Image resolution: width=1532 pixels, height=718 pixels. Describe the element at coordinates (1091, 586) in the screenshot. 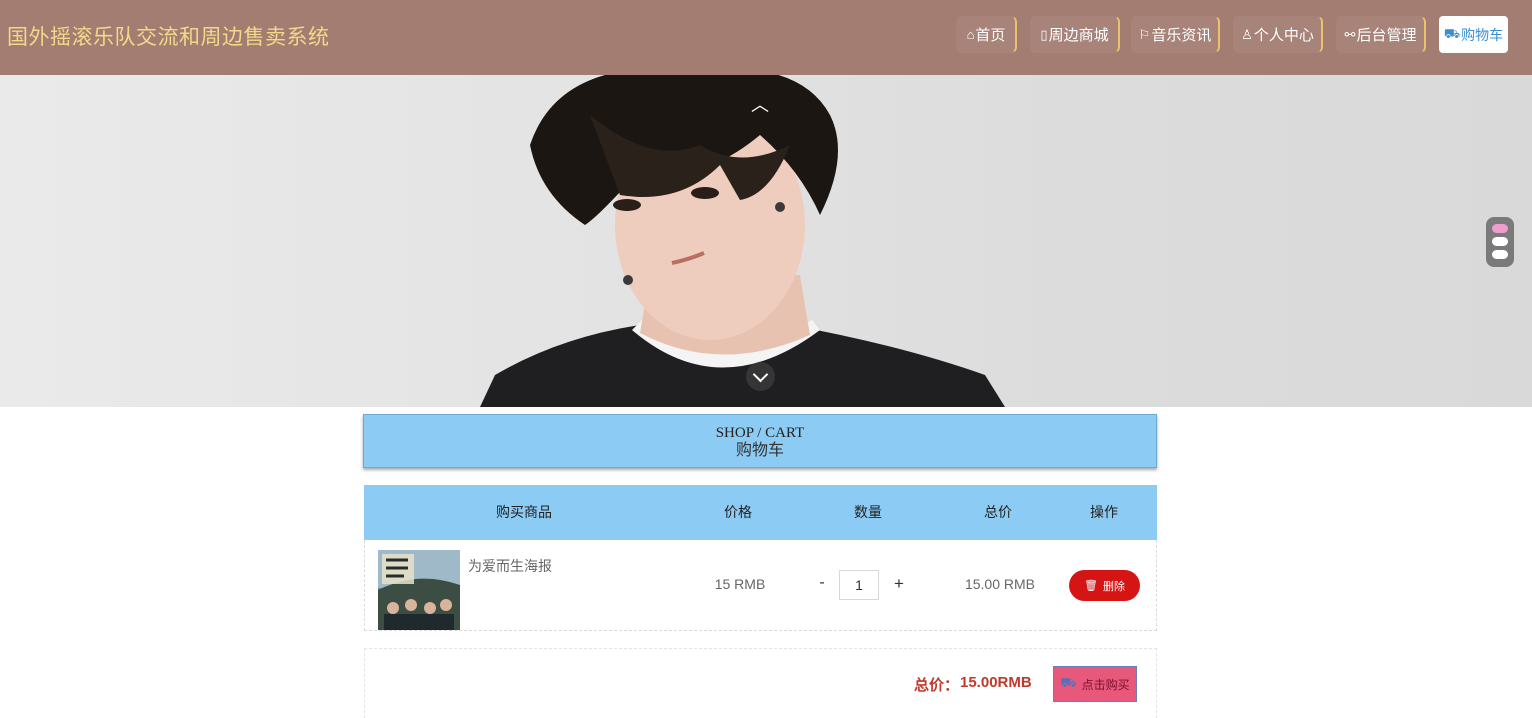

I see `trash-icon: 🗑` at that location.